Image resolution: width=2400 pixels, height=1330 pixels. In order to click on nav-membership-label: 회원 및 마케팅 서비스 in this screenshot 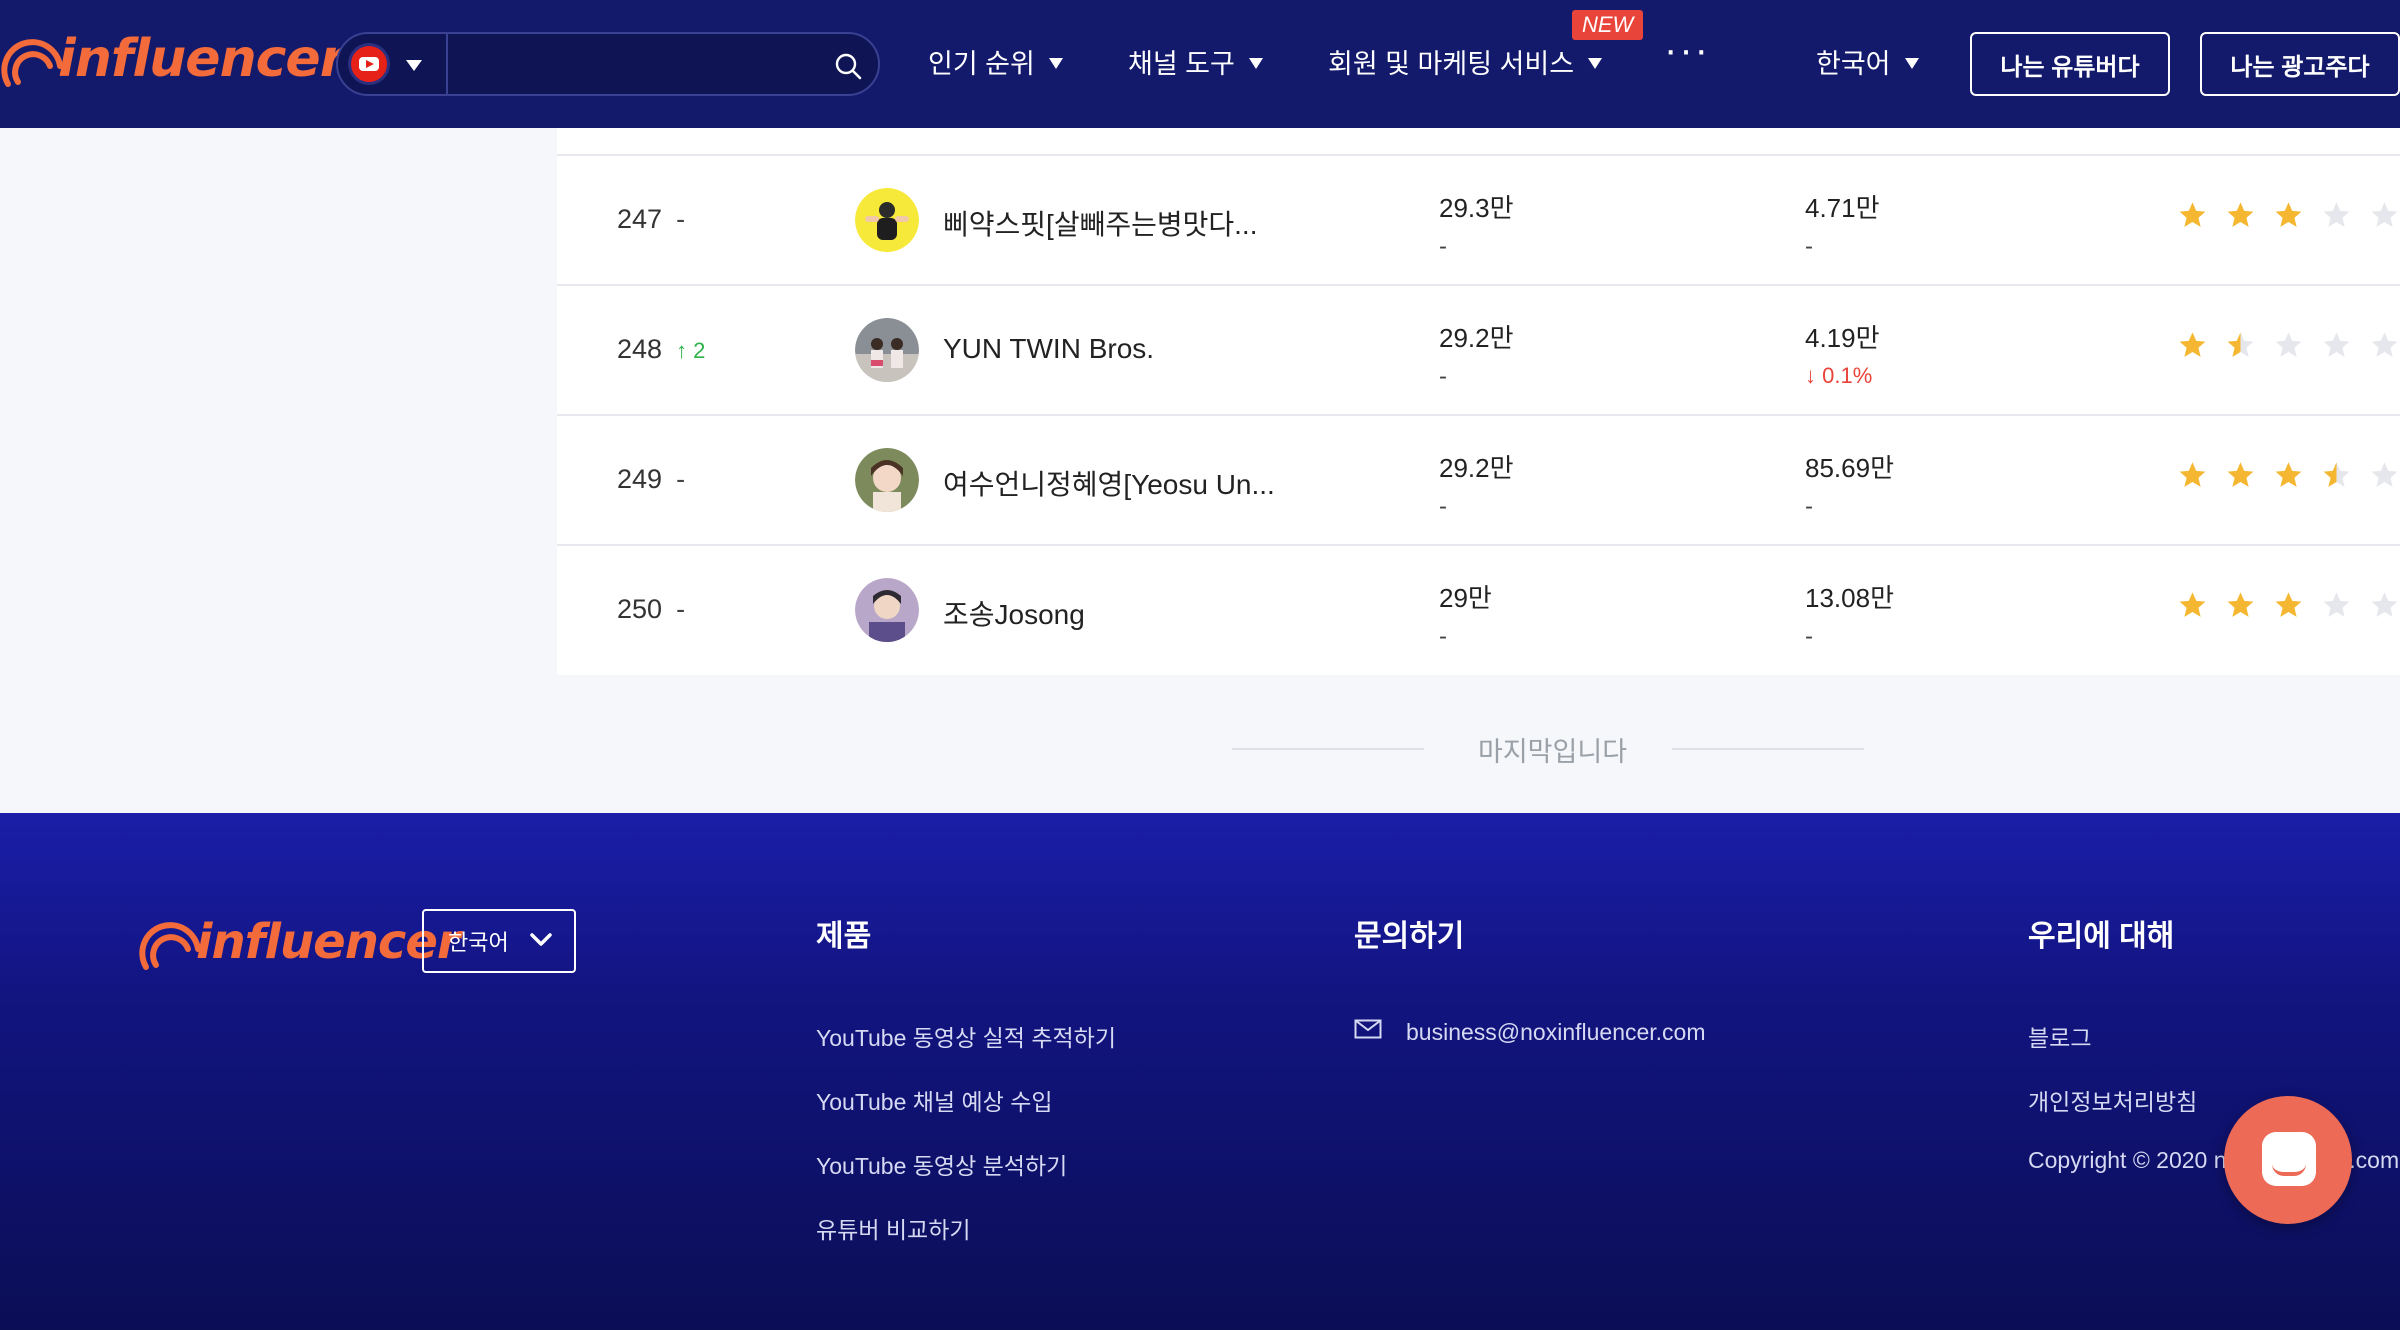, I will do `click(1451, 64)`.